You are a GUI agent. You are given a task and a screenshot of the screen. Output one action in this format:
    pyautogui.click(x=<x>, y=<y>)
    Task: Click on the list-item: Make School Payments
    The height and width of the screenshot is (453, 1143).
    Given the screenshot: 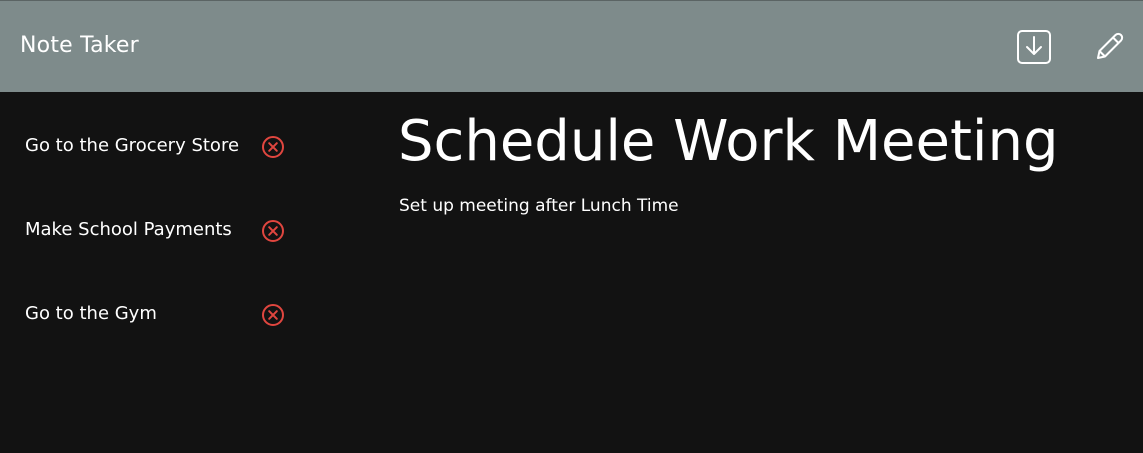 What is the action you would take?
    pyautogui.click(x=182, y=229)
    